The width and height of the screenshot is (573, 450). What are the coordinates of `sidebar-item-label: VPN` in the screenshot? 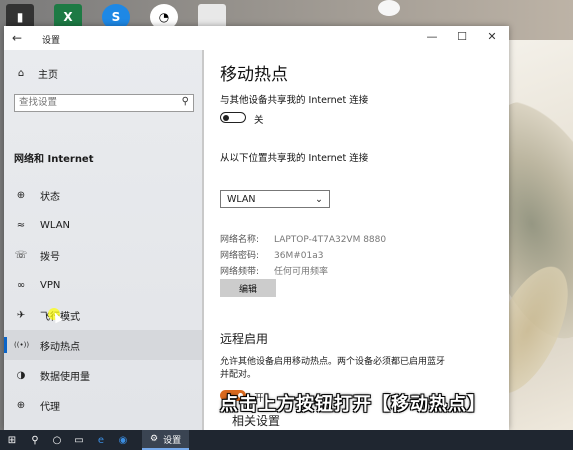 It's located at (50, 285).